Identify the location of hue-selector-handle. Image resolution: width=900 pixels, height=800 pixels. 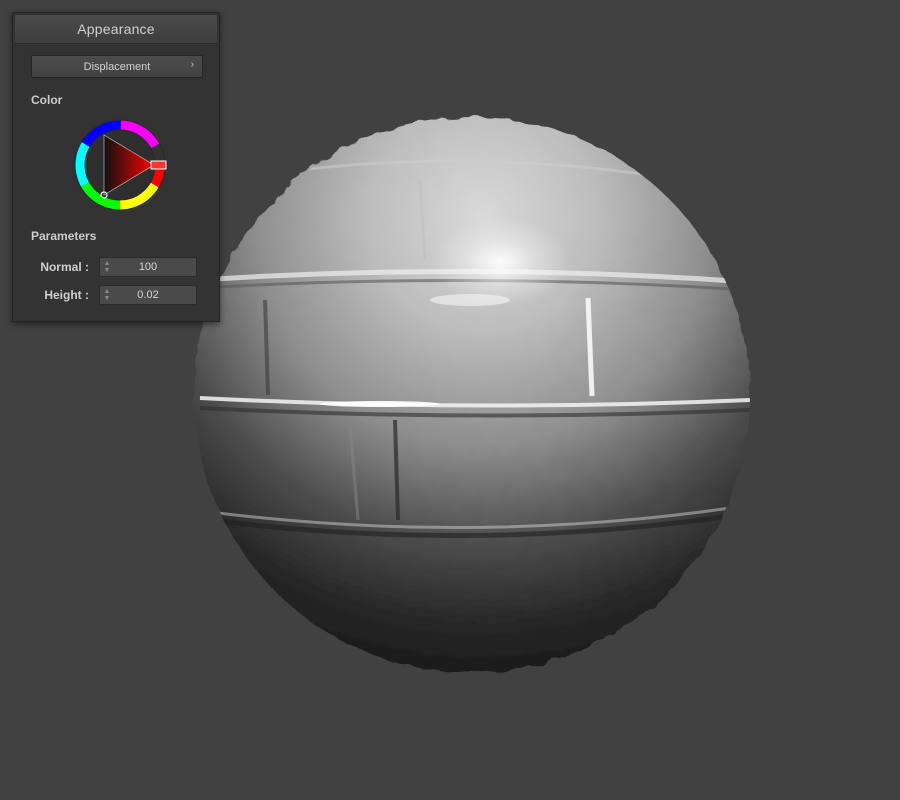
(158, 165).